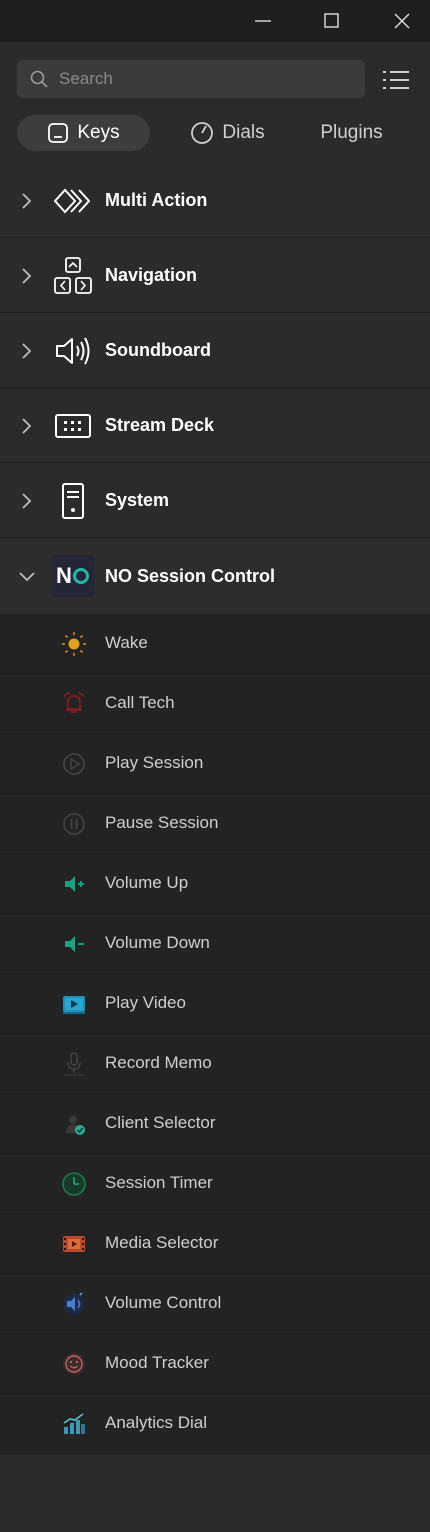 The height and width of the screenshot is (1532, 430). Describe the element at coordinates (215, 764) in the screenshot. I see `action-play-session: Play Session` at that location.